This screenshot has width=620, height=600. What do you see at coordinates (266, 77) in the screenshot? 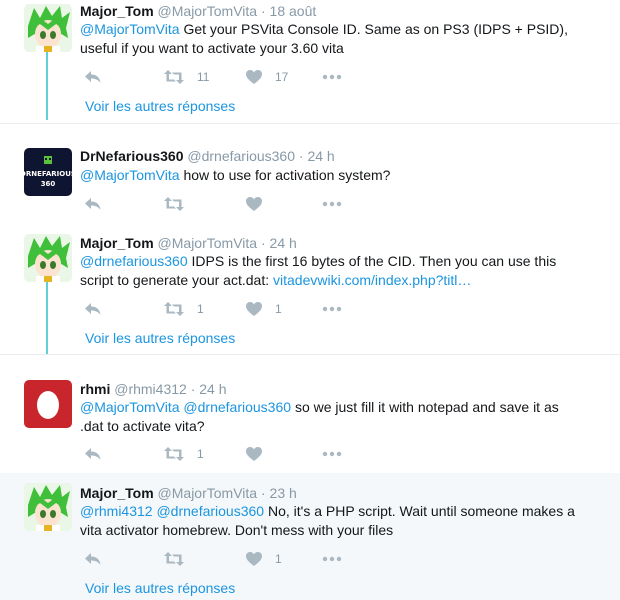
I see `like-button: 17` at bounding box center [266, 77].